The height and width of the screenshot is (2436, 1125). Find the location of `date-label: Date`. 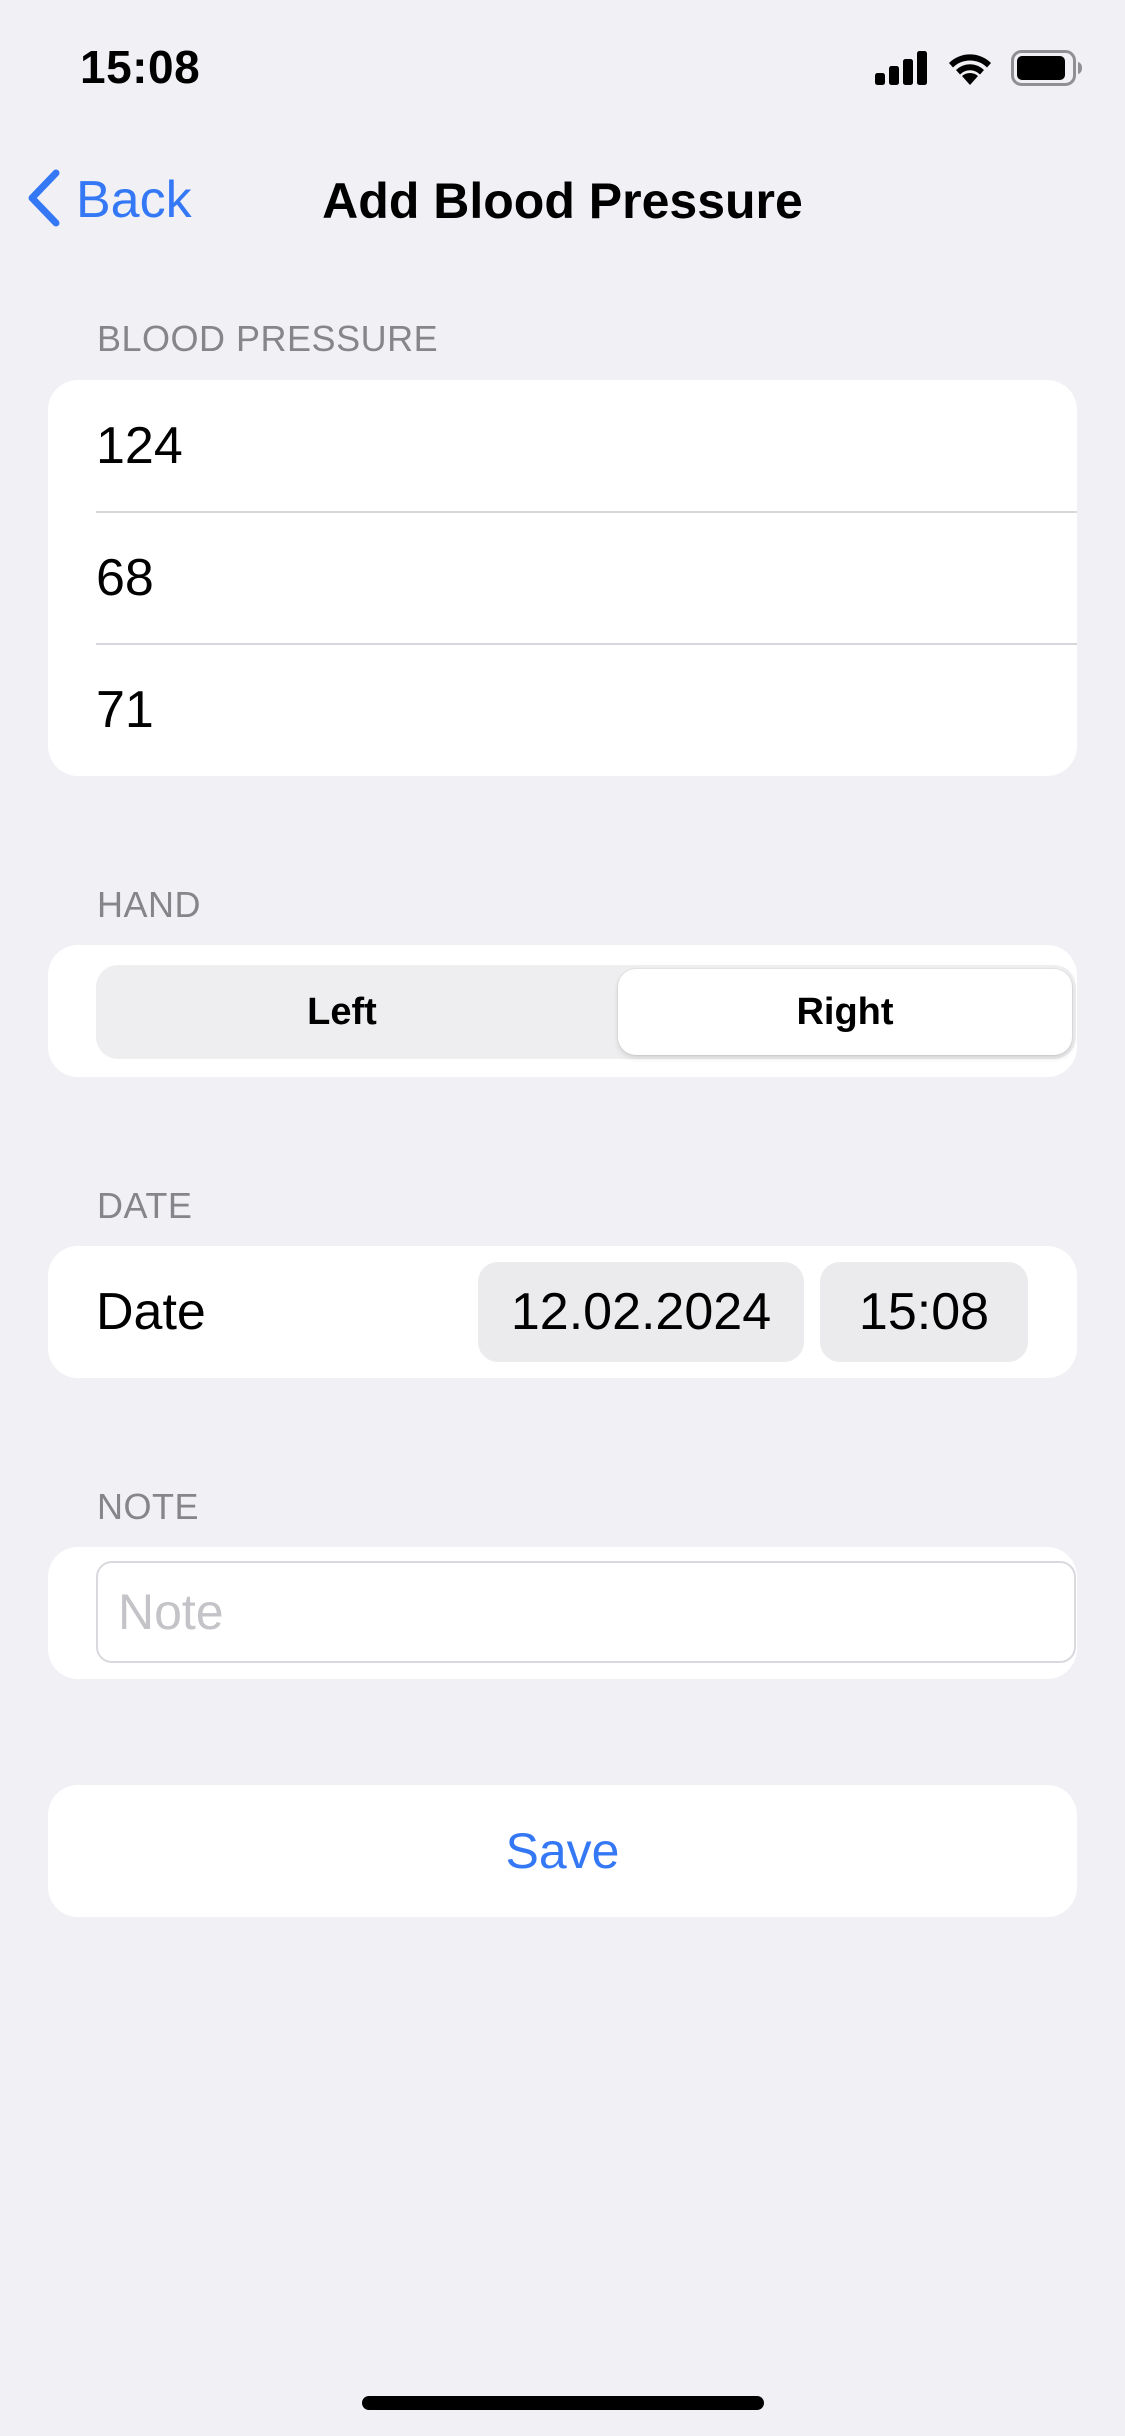

date-label: Date is located at coordinates (151, 1312).